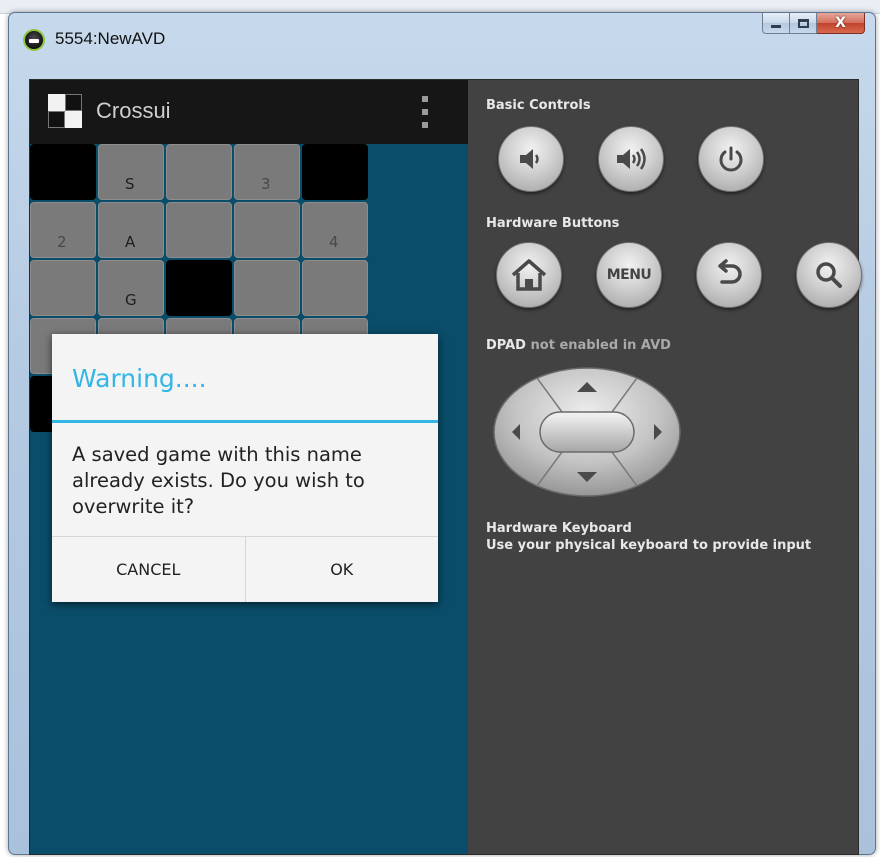 The width and height of the screenshot is (880, 857). What do you see at coordinates (34, 40) in the screenshot?
I see `android-avd-icon` at bounding box center [34, 40].